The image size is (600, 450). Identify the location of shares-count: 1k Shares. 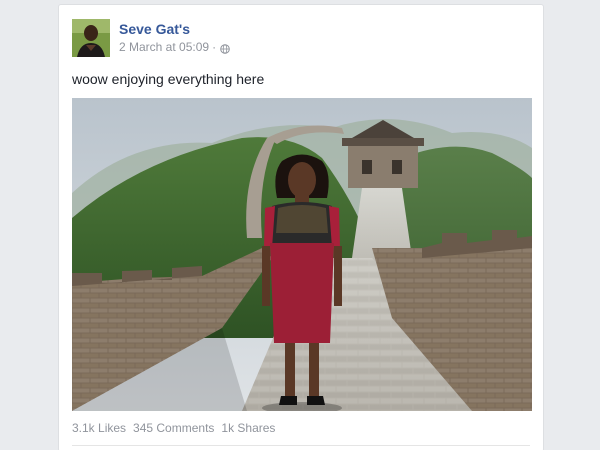
(248, 428).